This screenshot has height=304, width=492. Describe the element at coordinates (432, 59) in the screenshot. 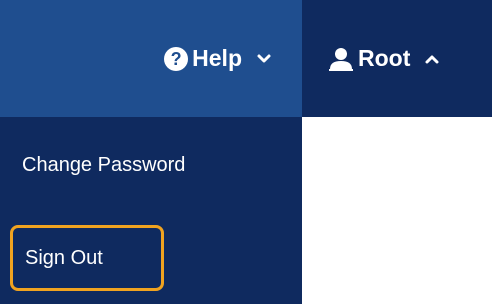

I see `chevron-up-icon` at that location.